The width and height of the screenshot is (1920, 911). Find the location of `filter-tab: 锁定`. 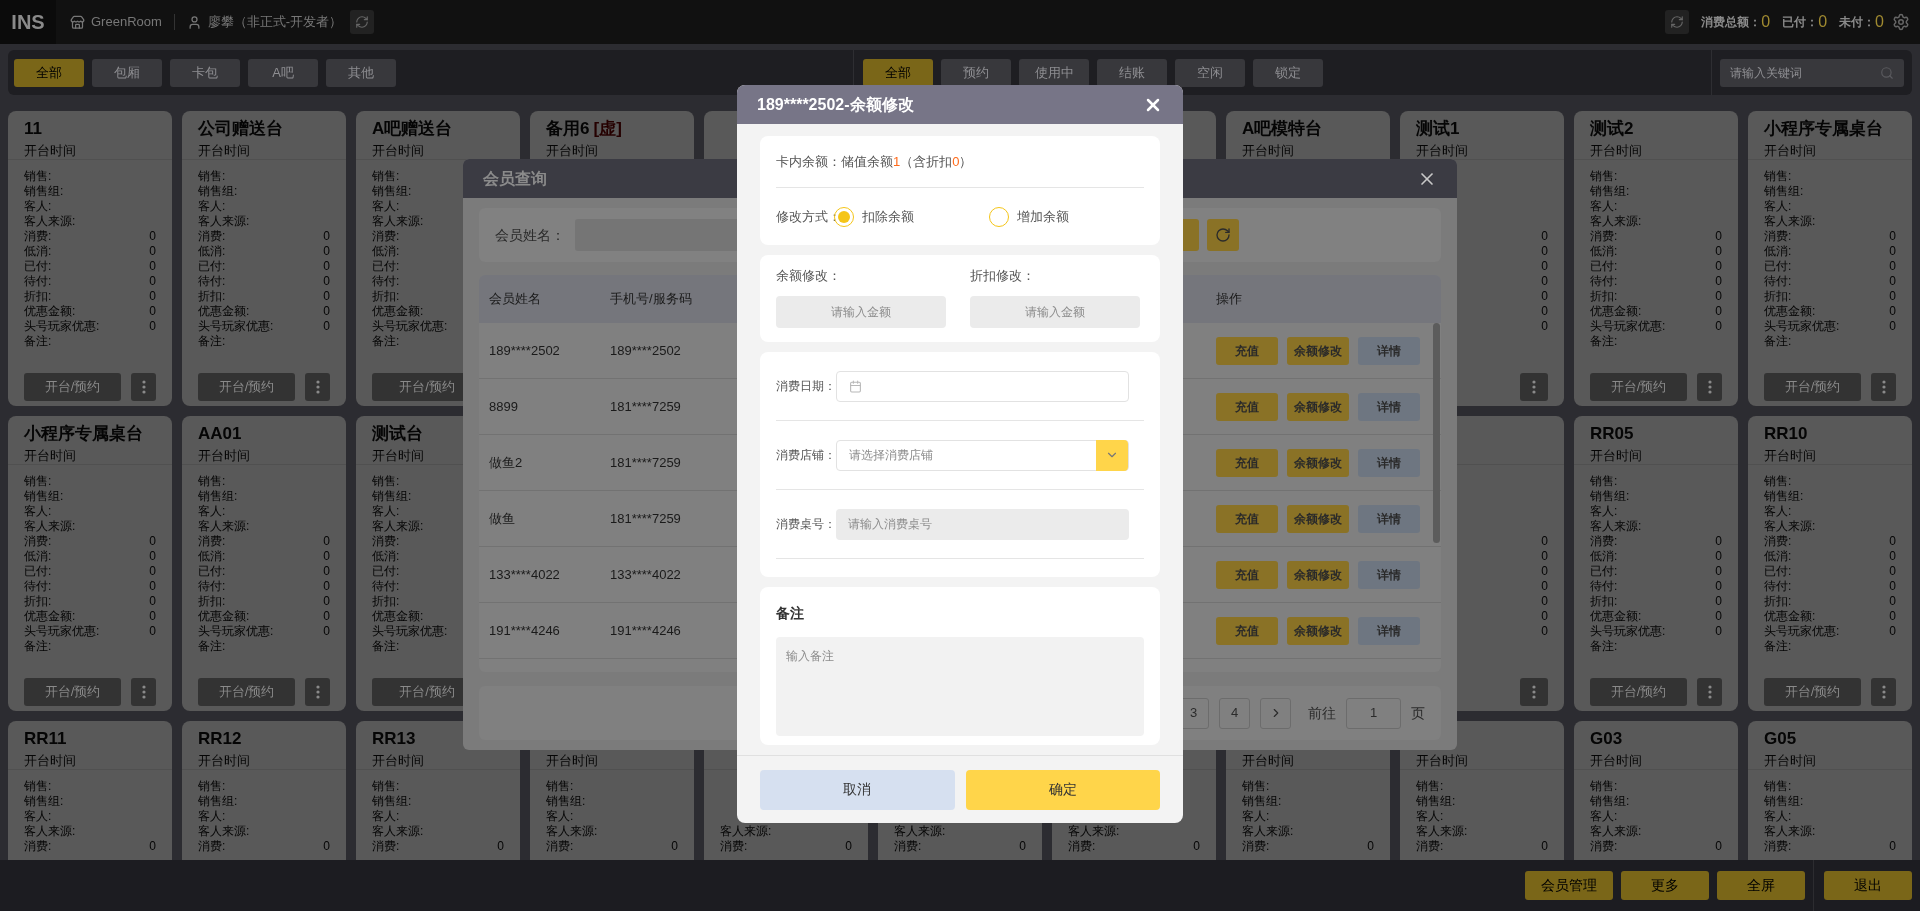

filter-tab: 锁定 is located at coordinates (1288, 72).